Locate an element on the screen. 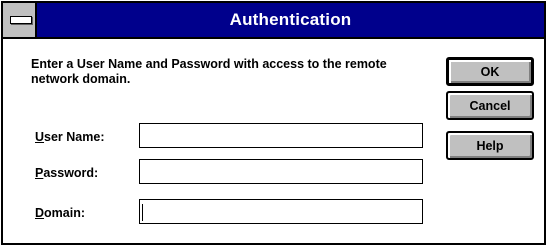 This screenshot has height=248, width=549. password-input is located at coordinates (281, 171).